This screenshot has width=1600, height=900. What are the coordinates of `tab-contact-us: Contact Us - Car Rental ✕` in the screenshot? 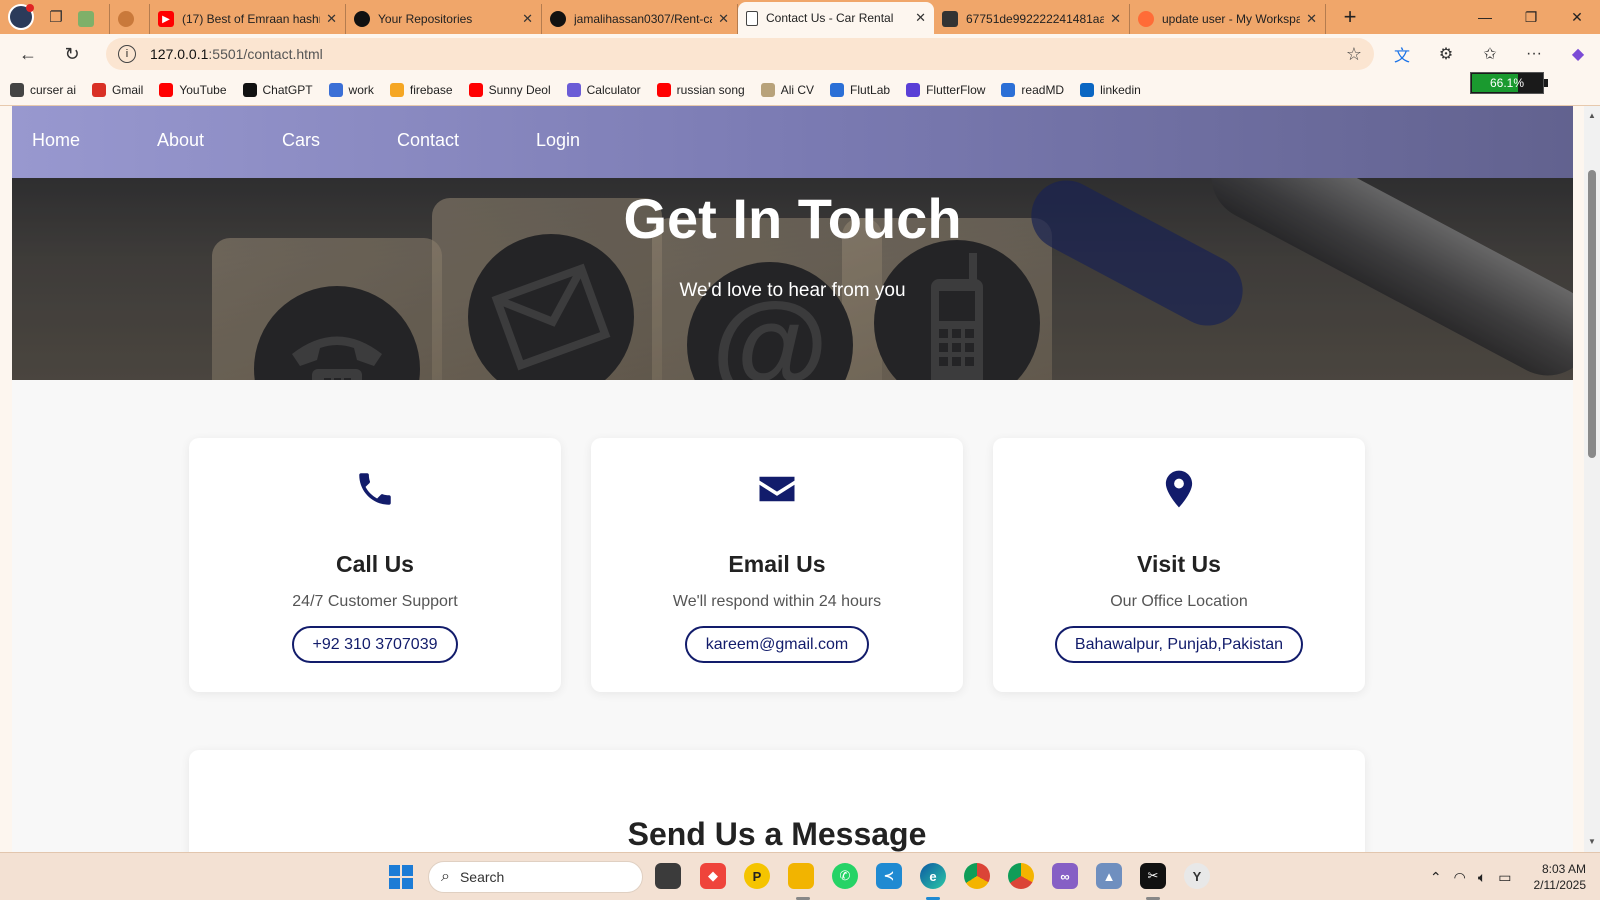 It's located at (836, 18).